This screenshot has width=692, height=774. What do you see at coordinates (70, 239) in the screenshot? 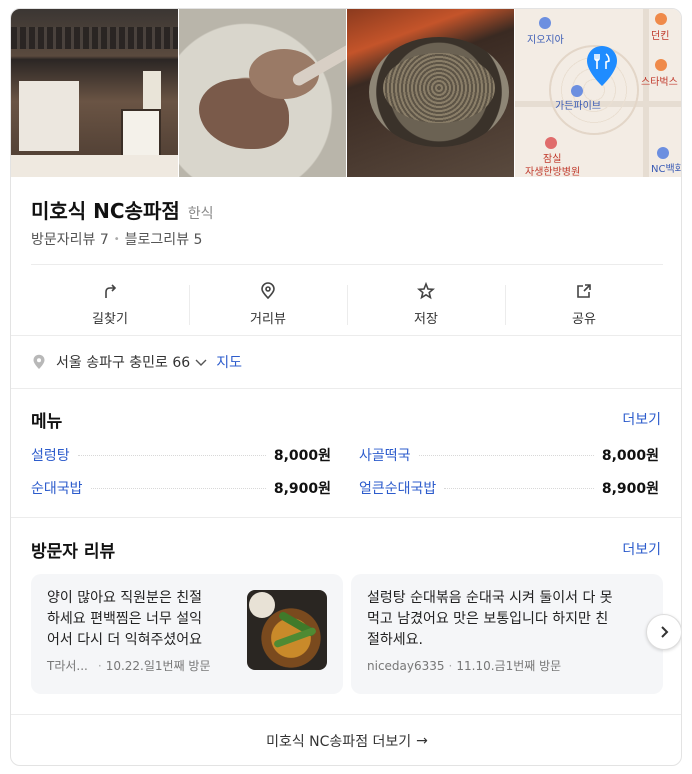
I see `visitor-review-count: 방문자리뷰 7` at bounding box center [70, 239].